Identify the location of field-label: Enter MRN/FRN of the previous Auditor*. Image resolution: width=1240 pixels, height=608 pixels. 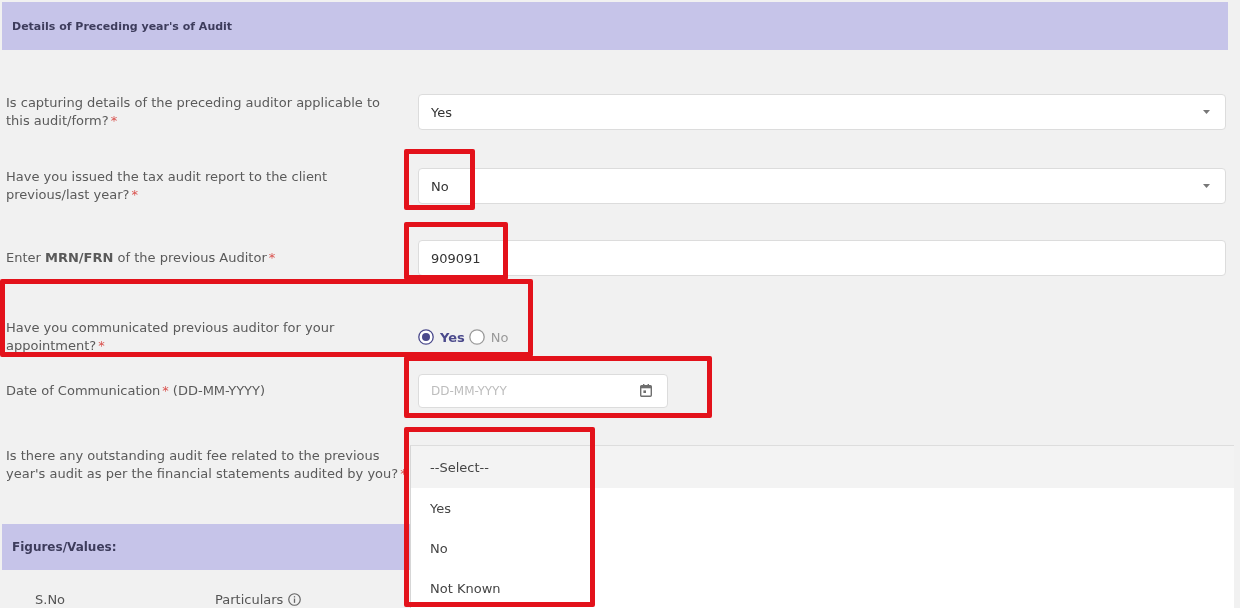
(141, 258).